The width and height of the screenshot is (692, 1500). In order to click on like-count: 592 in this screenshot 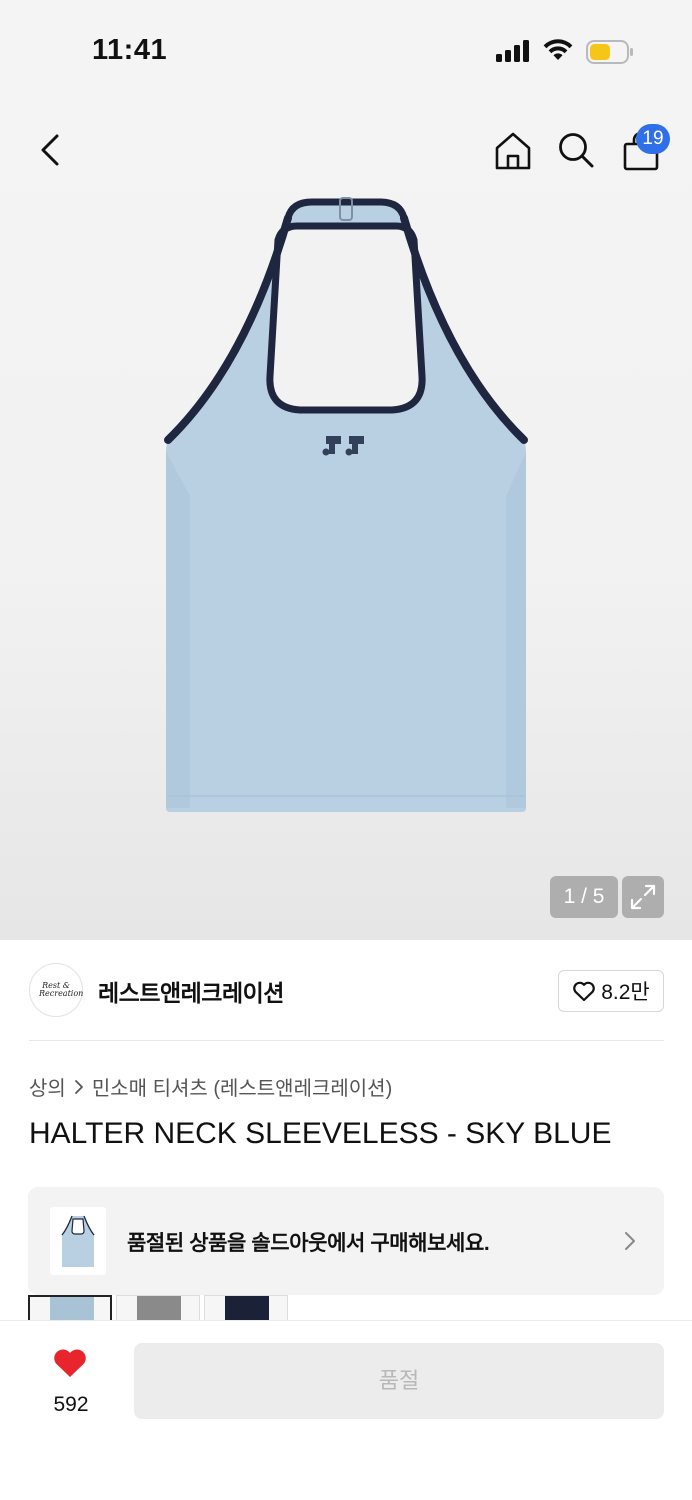, I will do `click(71, 1404)`.